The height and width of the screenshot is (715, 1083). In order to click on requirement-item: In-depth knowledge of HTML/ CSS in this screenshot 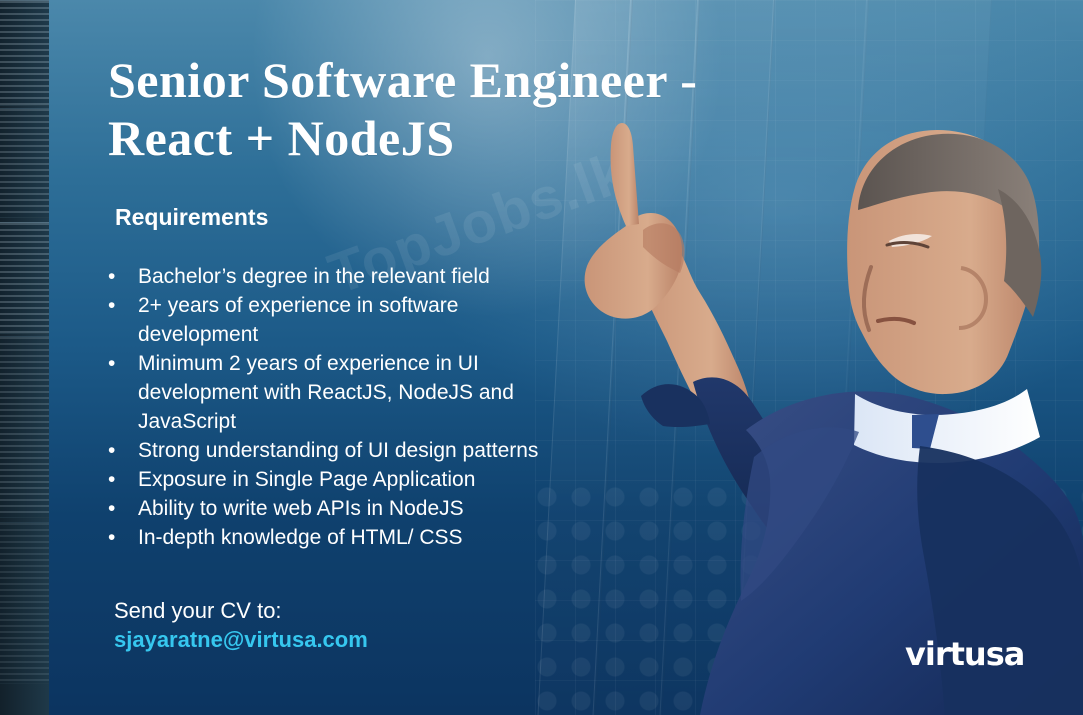, I will do `click(368, 537)`.